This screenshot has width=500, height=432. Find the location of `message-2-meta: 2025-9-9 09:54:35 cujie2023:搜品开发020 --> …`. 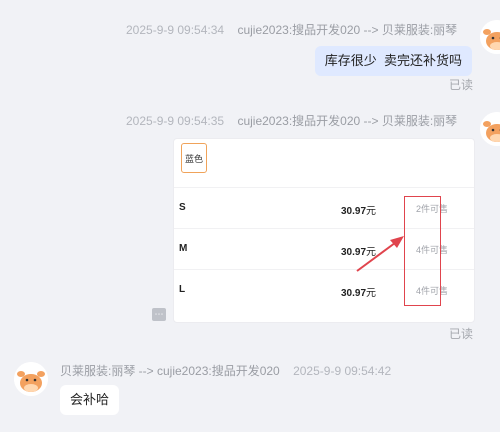

message-2-meta: 2025-9-9 09:54:35 cujie2023:搜品开发020 --> … is located at coordinates (291, 120).